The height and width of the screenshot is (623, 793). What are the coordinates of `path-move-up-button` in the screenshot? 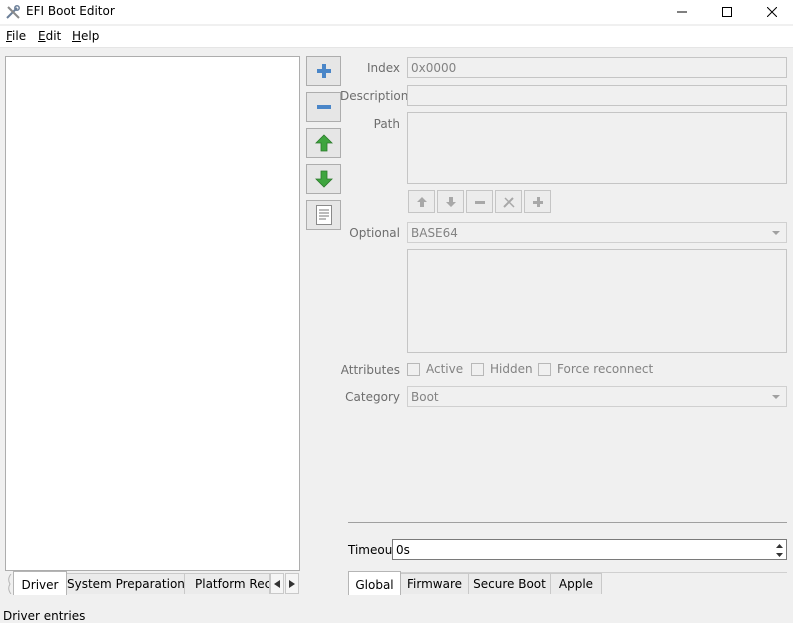 It's located at (421, 201).